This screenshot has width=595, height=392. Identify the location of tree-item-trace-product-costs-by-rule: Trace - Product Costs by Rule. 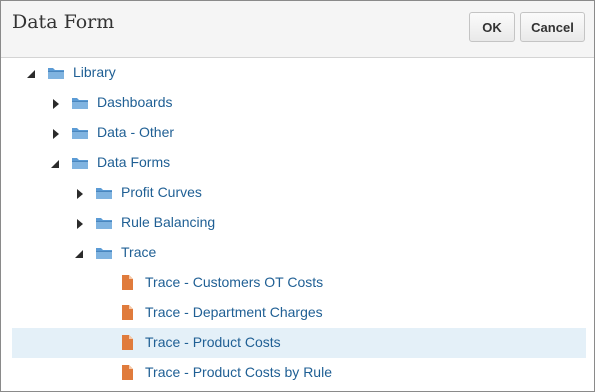
(299, 373).